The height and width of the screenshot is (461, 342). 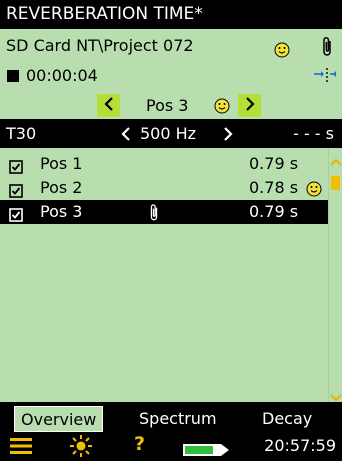 I want to click on list-item: Pos 1 0.79 s, so click(x=164, y=164).